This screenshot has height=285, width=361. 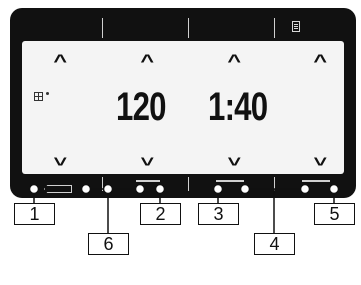 I want to click on callout-label-1: 1, so click(x=34, y=214).